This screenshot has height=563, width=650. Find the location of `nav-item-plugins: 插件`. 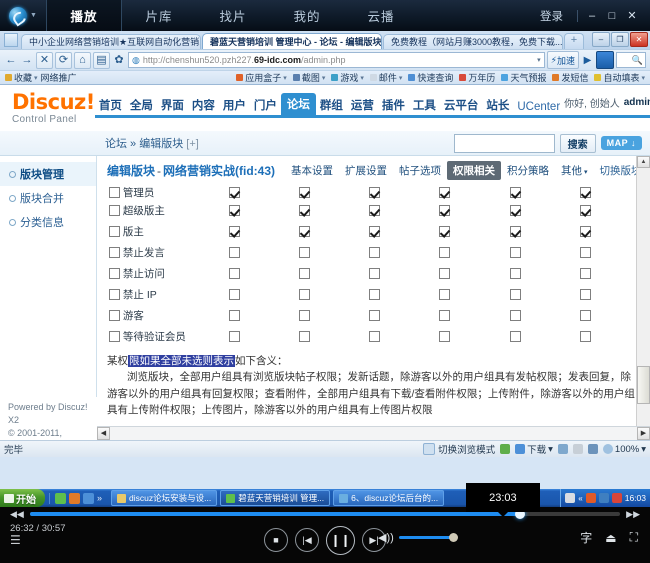

nav-item-plugins: 插件 is located at coordinates (393, 105).